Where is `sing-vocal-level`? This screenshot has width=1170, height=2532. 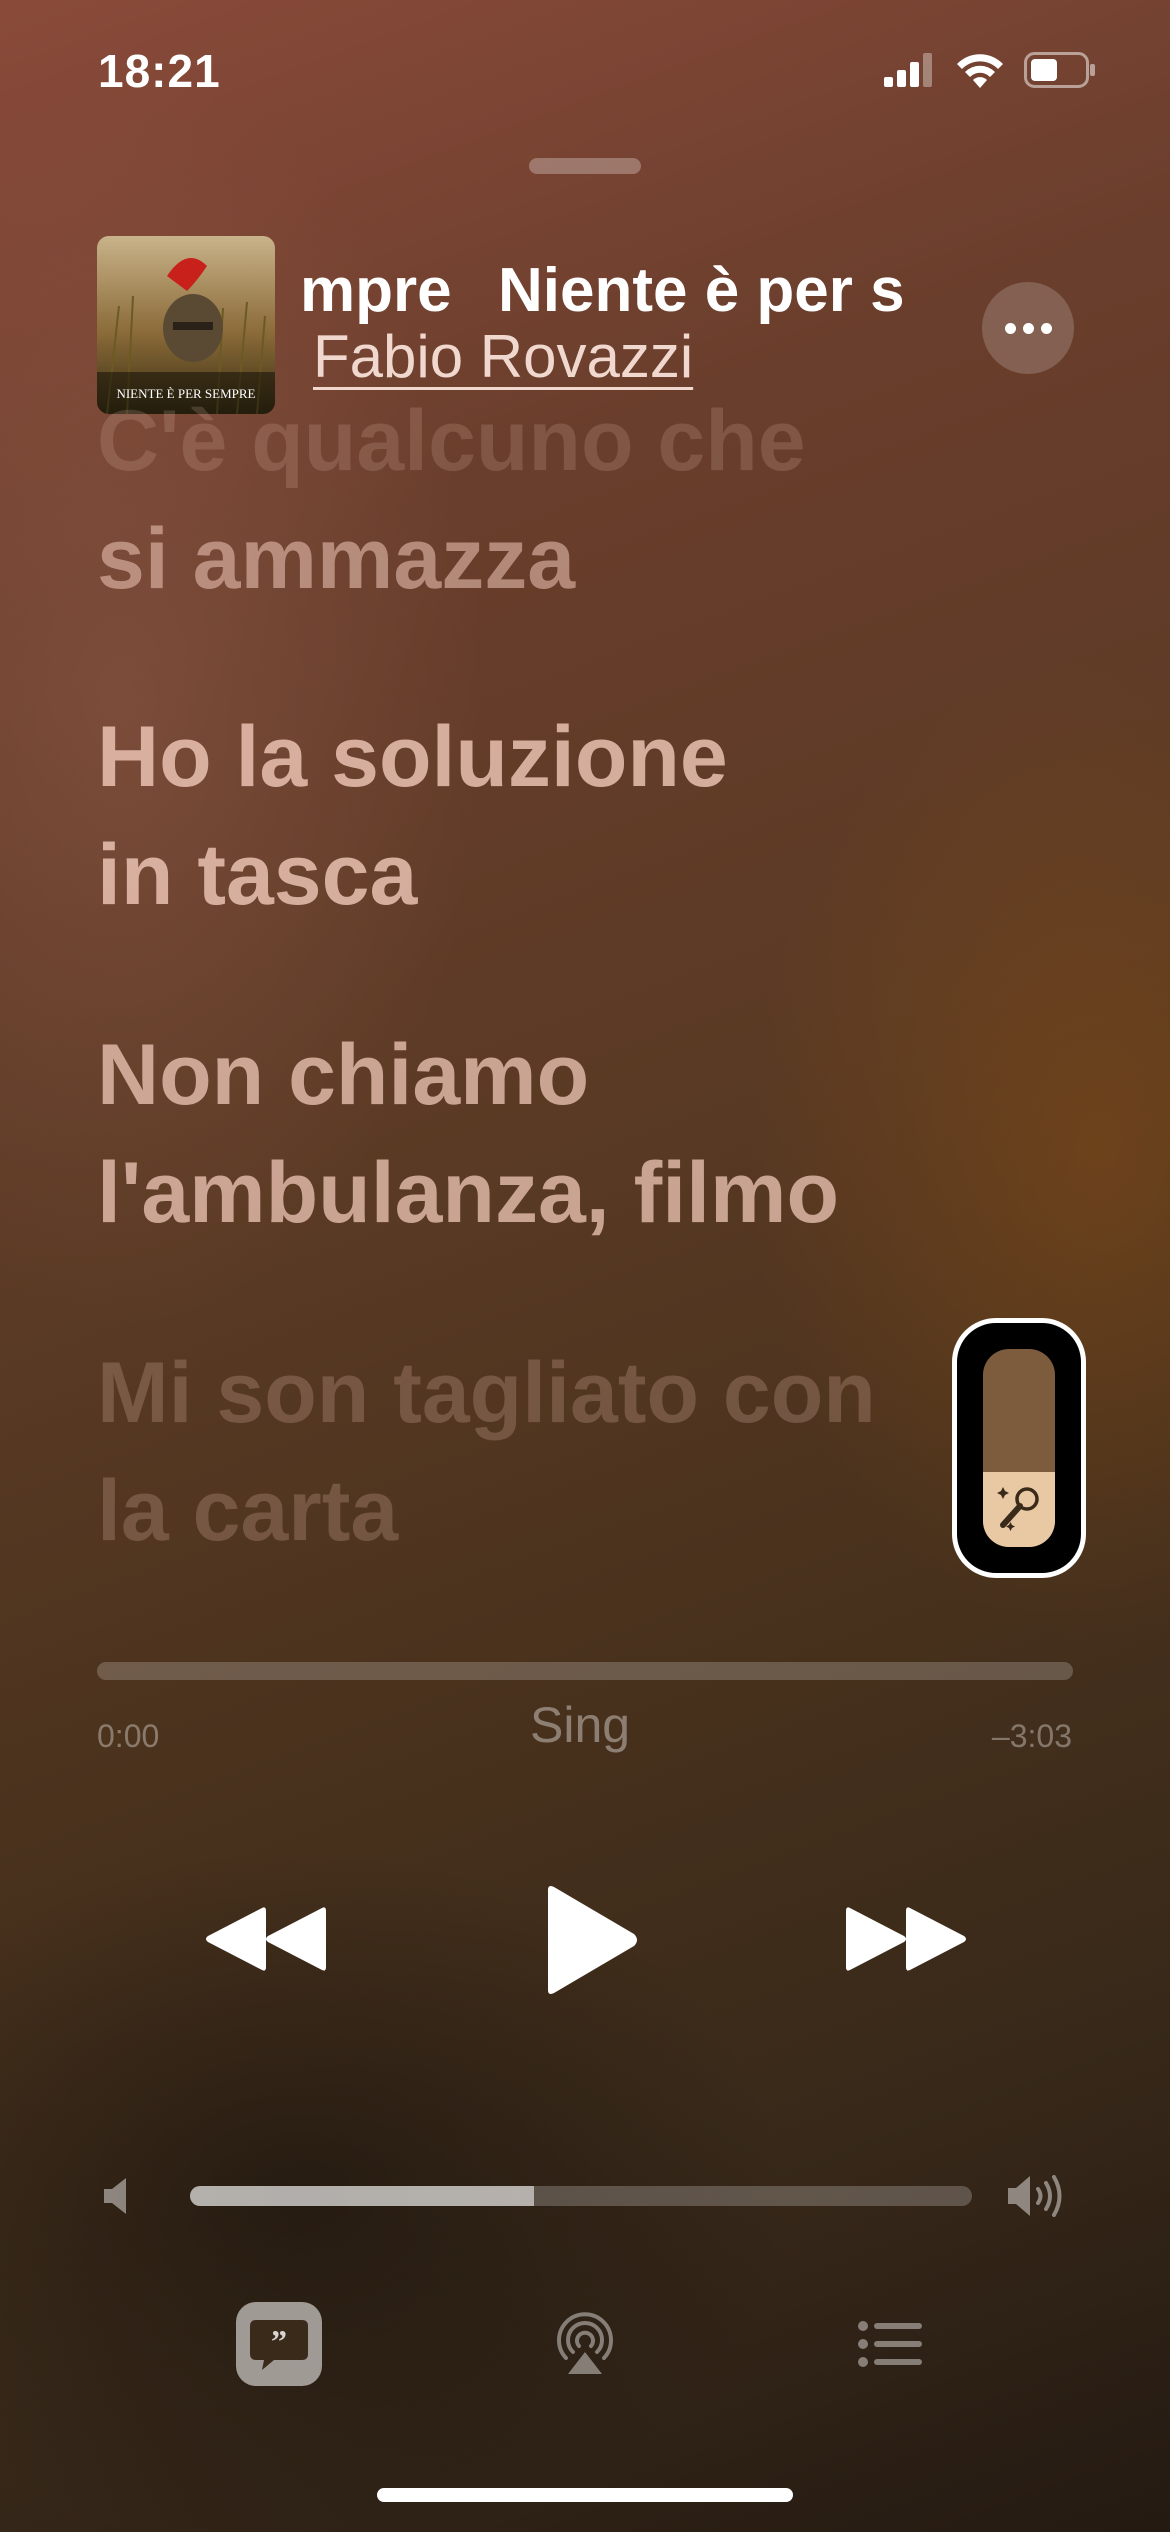
sing-vocal-level is located at coordinates (1019, 1509).